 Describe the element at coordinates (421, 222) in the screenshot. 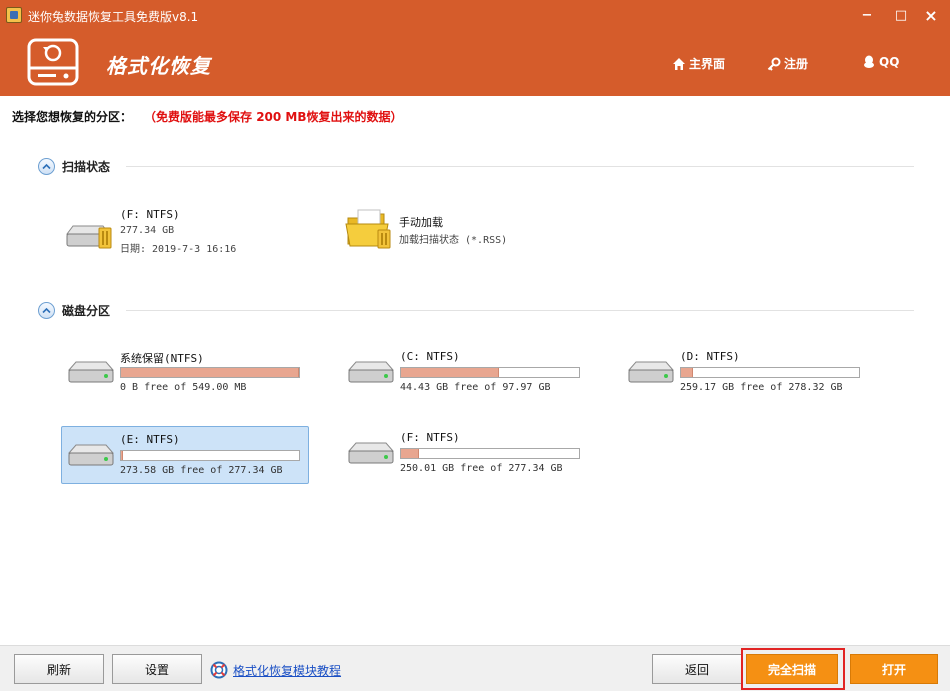

I see `scan-item-name: 手动加载` at that location.